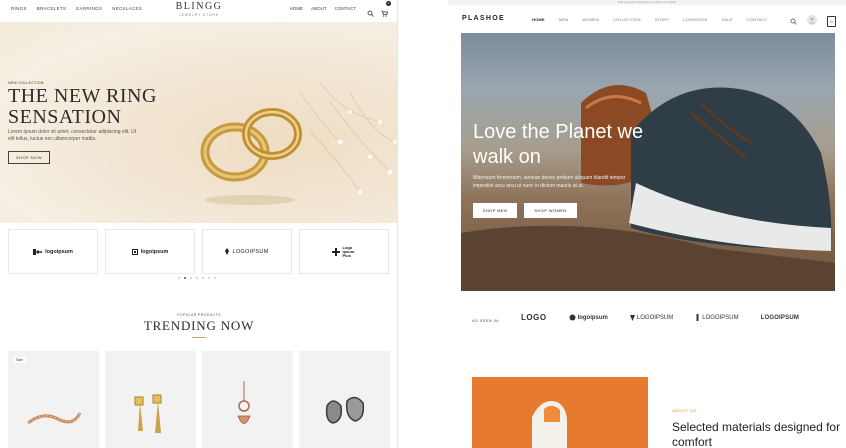  Describe the element at coordinates (199, 325) in the screenshot. I see `section-title: TRENDING NOW` at that location.